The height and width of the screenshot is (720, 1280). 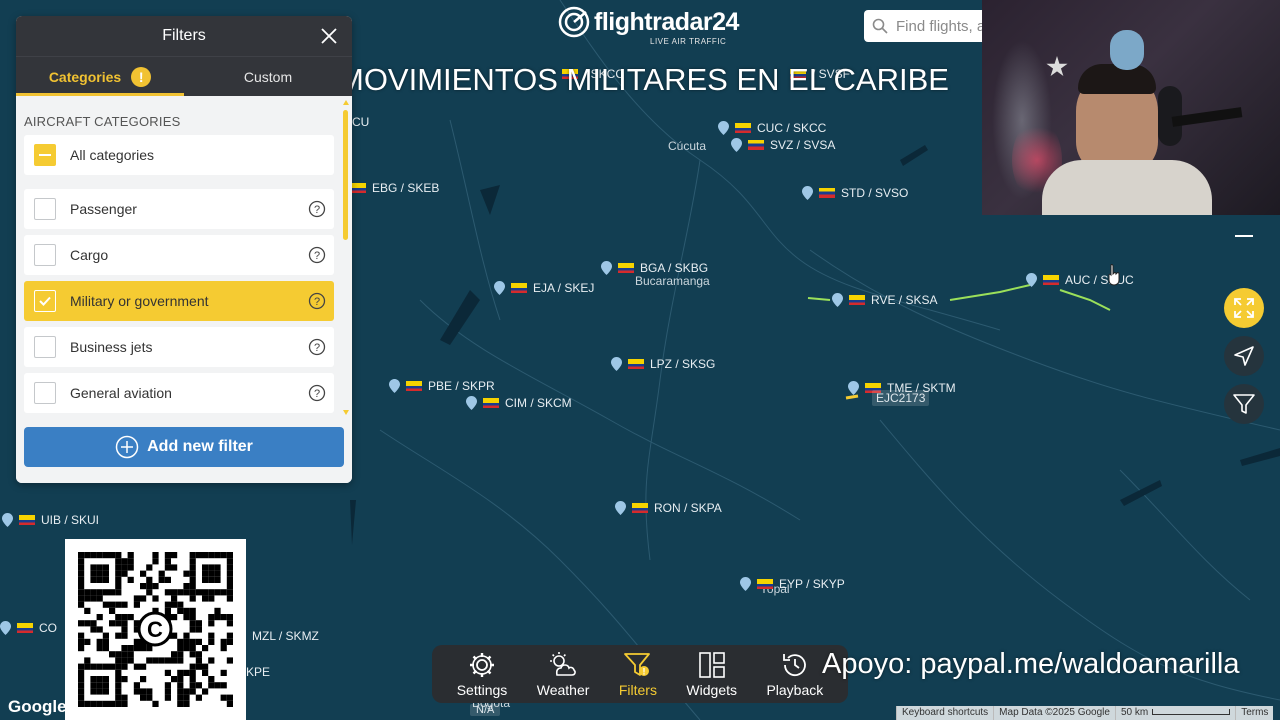 I want to click on airport-marker: EBG / SKEB, so click(x=394, y=188).